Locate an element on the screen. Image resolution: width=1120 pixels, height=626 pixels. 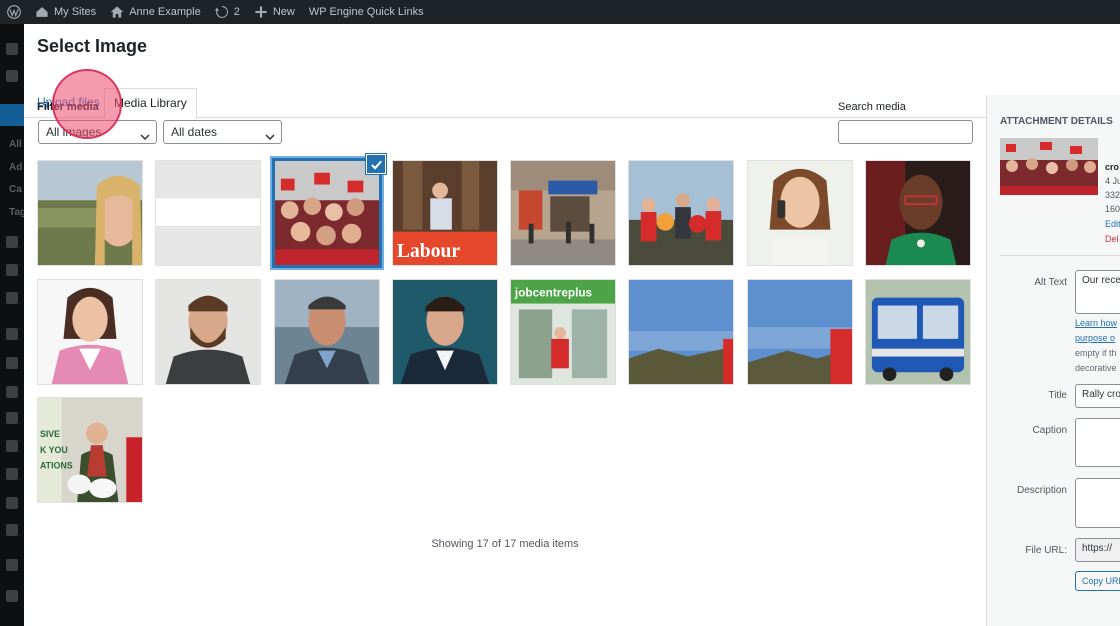
collapse-icon is located at coordinates (12, 596).